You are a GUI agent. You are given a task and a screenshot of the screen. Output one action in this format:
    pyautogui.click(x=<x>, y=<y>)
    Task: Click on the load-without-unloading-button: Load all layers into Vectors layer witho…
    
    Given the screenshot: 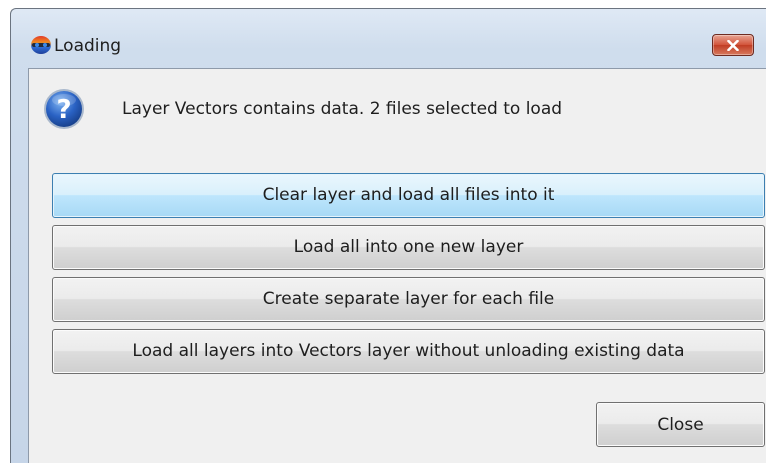 What is the action you would take?
    pyautogui.click(x=408, y=351)
    